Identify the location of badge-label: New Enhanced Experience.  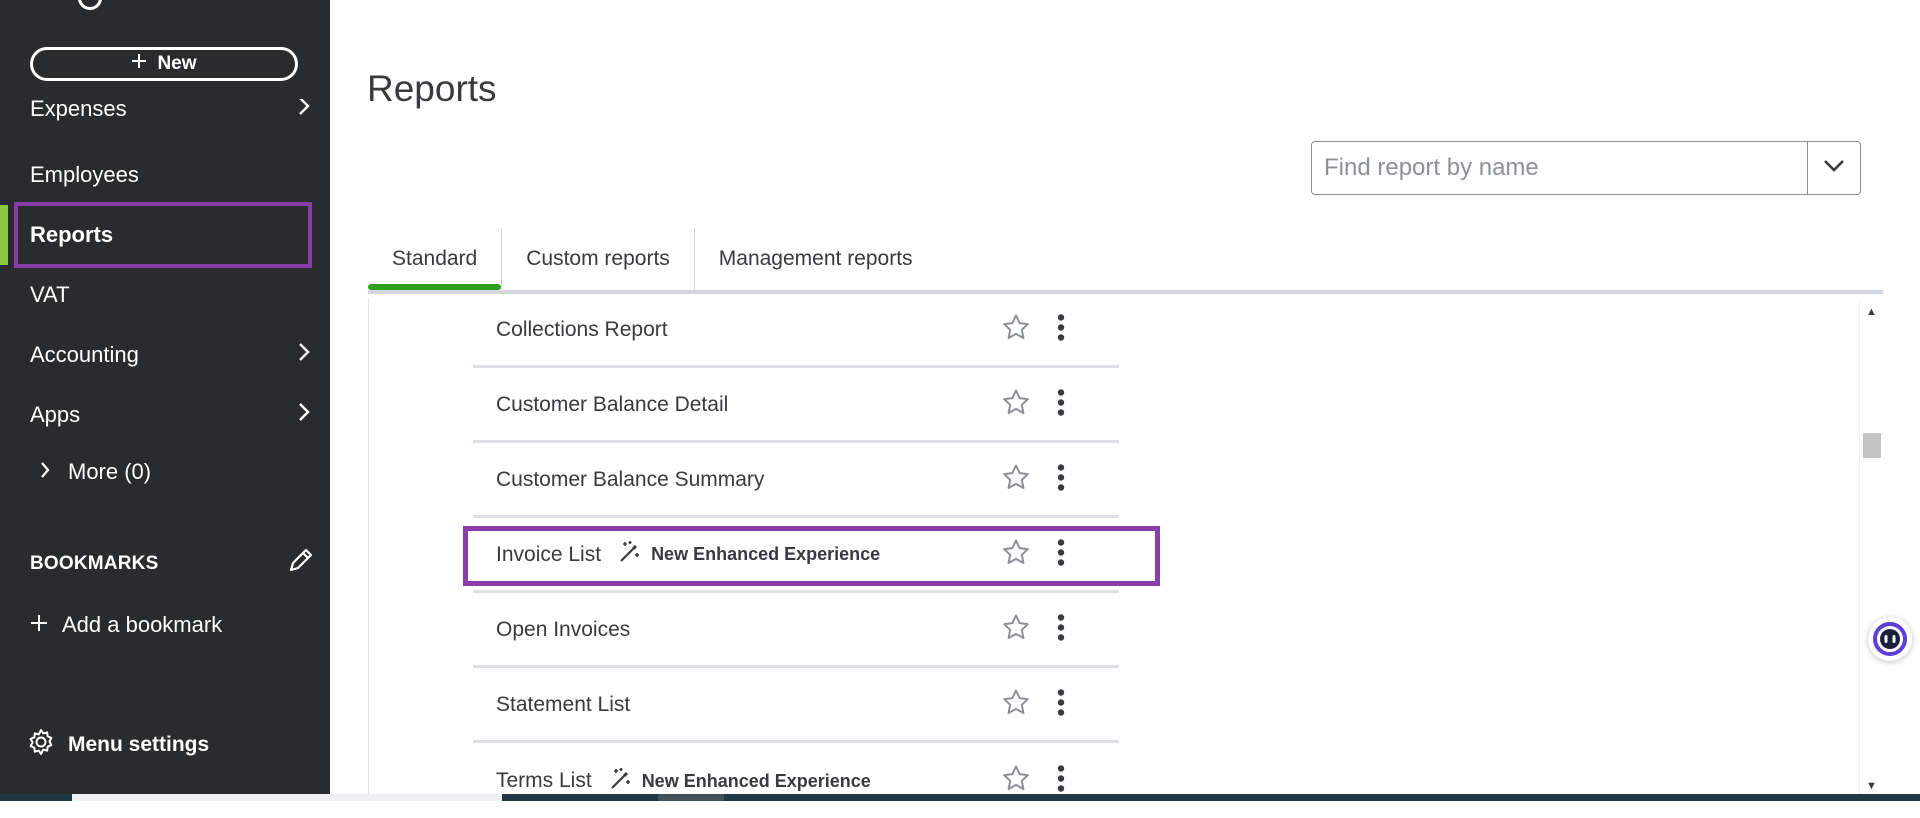
(756, 780).